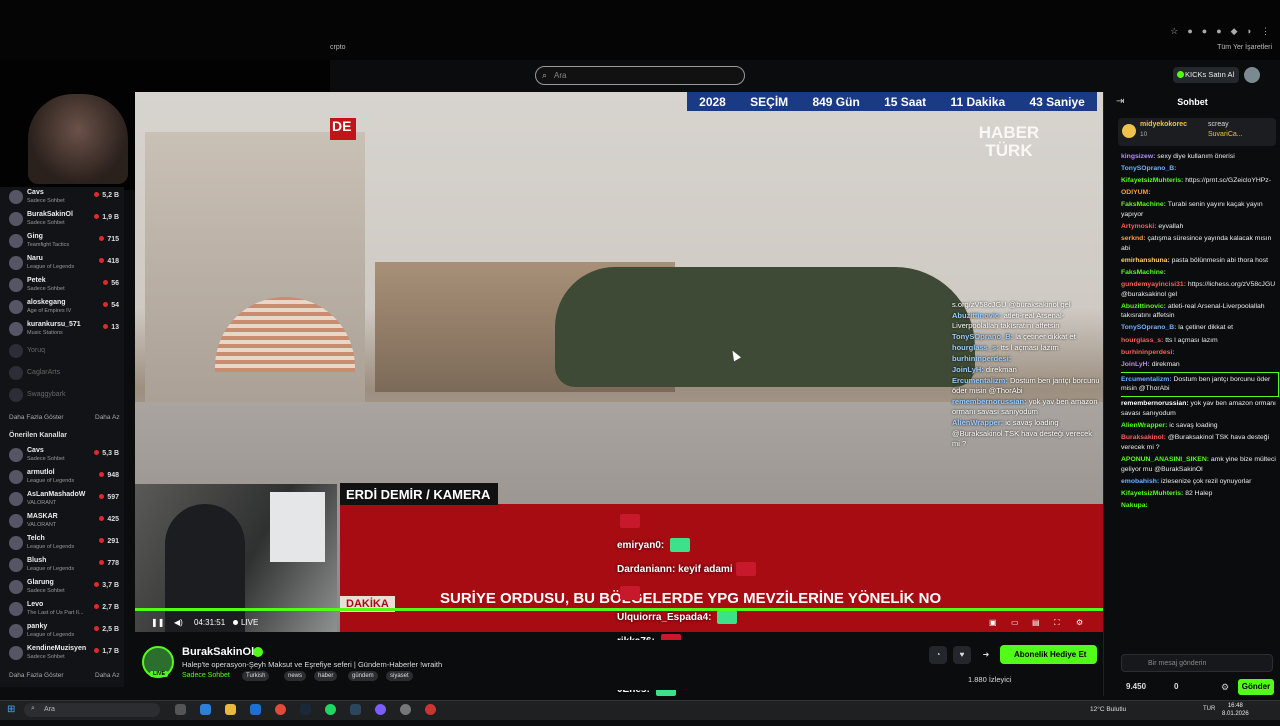 The image size is (1280, 726). Describe the element at coordinates (380, 709) in the screenshot. I see `discord-icon` at that location.